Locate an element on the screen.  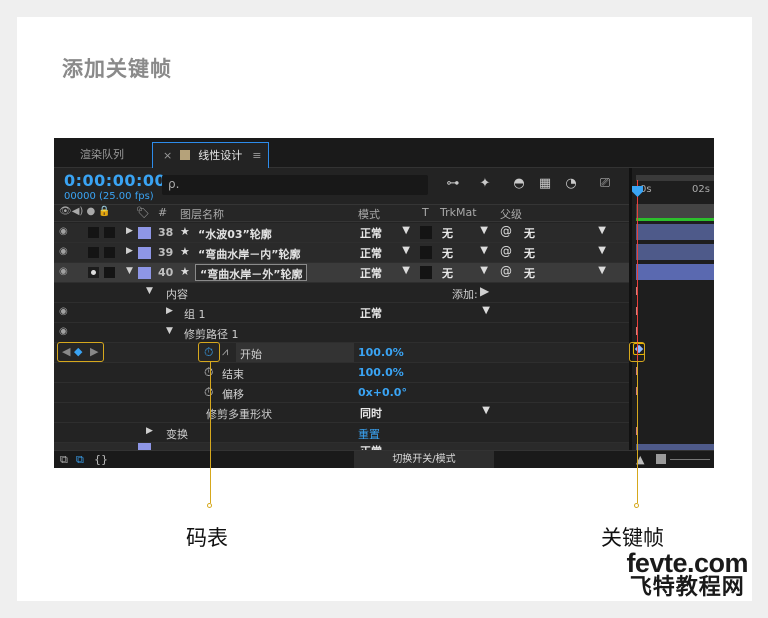
graph-editor-icon: ◔ is located at coordinates (571, 184).